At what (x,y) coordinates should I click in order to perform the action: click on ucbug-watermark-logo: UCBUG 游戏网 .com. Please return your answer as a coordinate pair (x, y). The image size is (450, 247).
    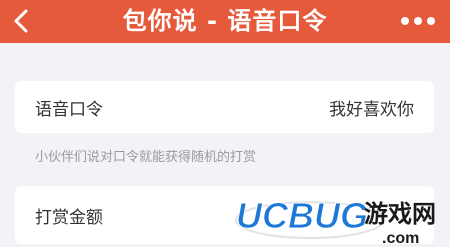
    Looking at the image, I should click on (335, 221).